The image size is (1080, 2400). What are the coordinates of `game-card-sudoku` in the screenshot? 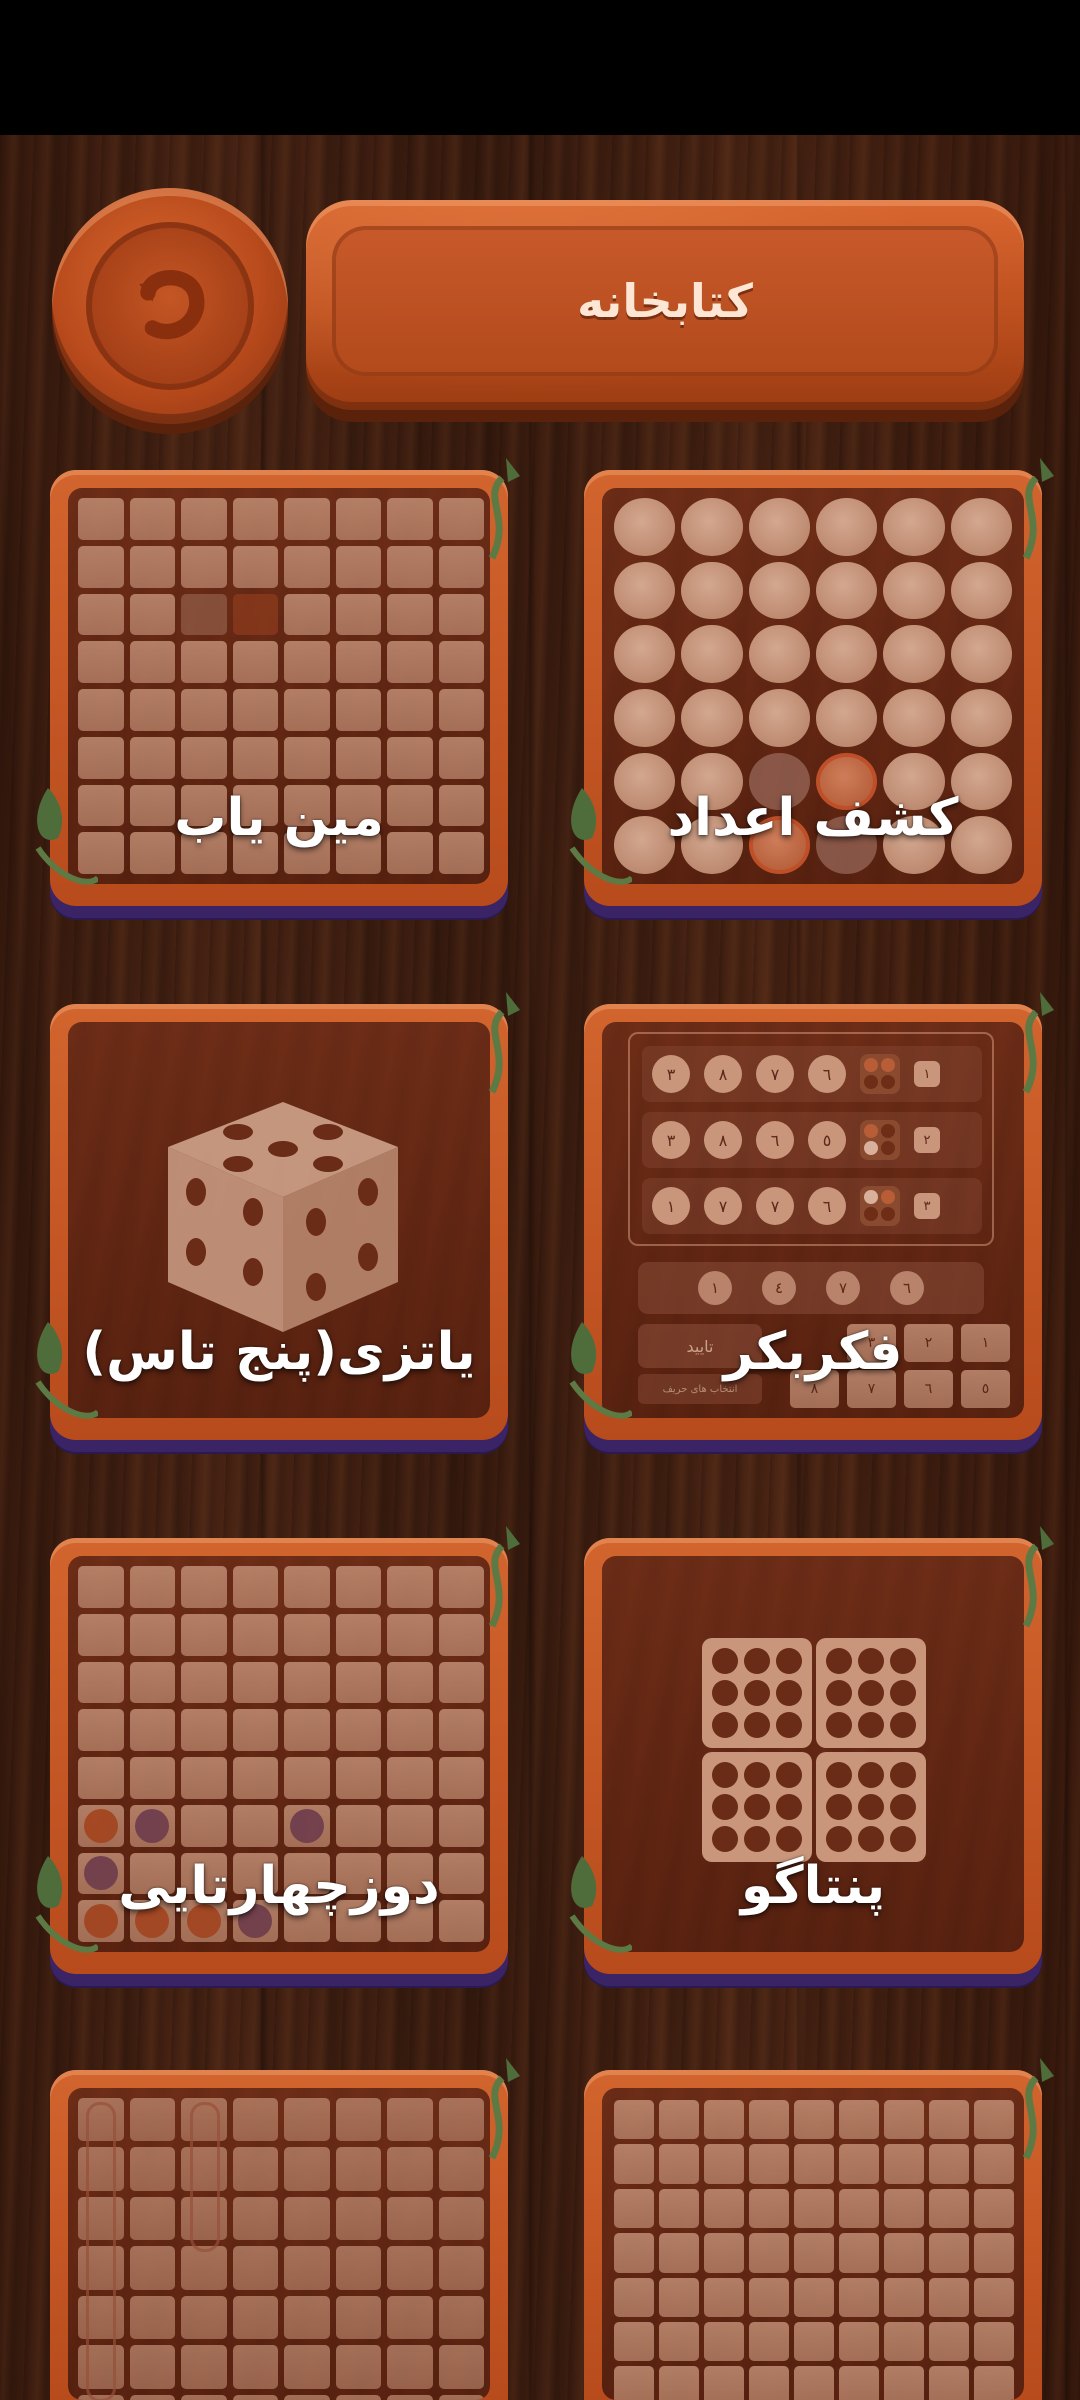 It's located at (819, 2229).